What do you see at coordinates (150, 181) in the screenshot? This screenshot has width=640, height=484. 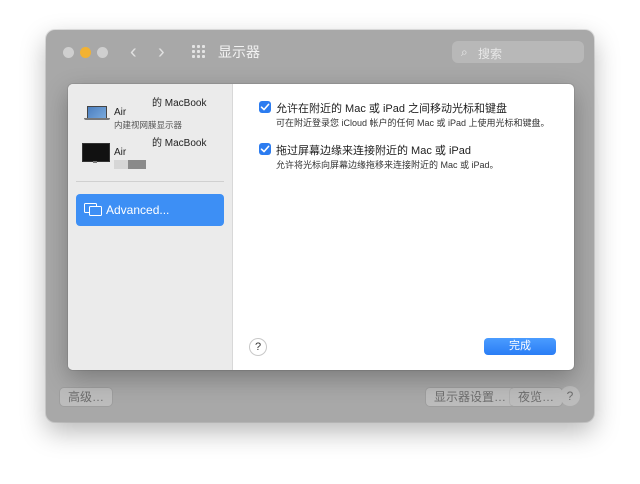 I see `sidebar-separator` at bounding box center [150, 181].